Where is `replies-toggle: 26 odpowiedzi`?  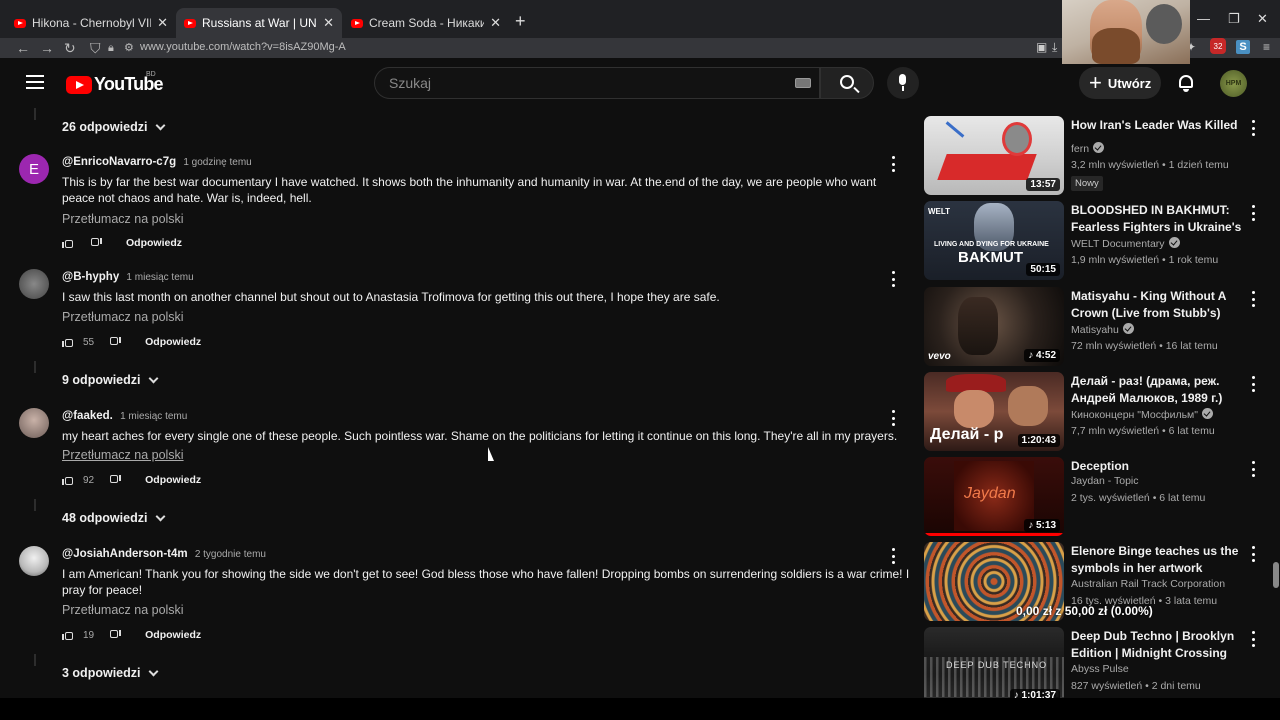
replies-toggle: 26 odpowiedzi is located at coordinates (114, 127).